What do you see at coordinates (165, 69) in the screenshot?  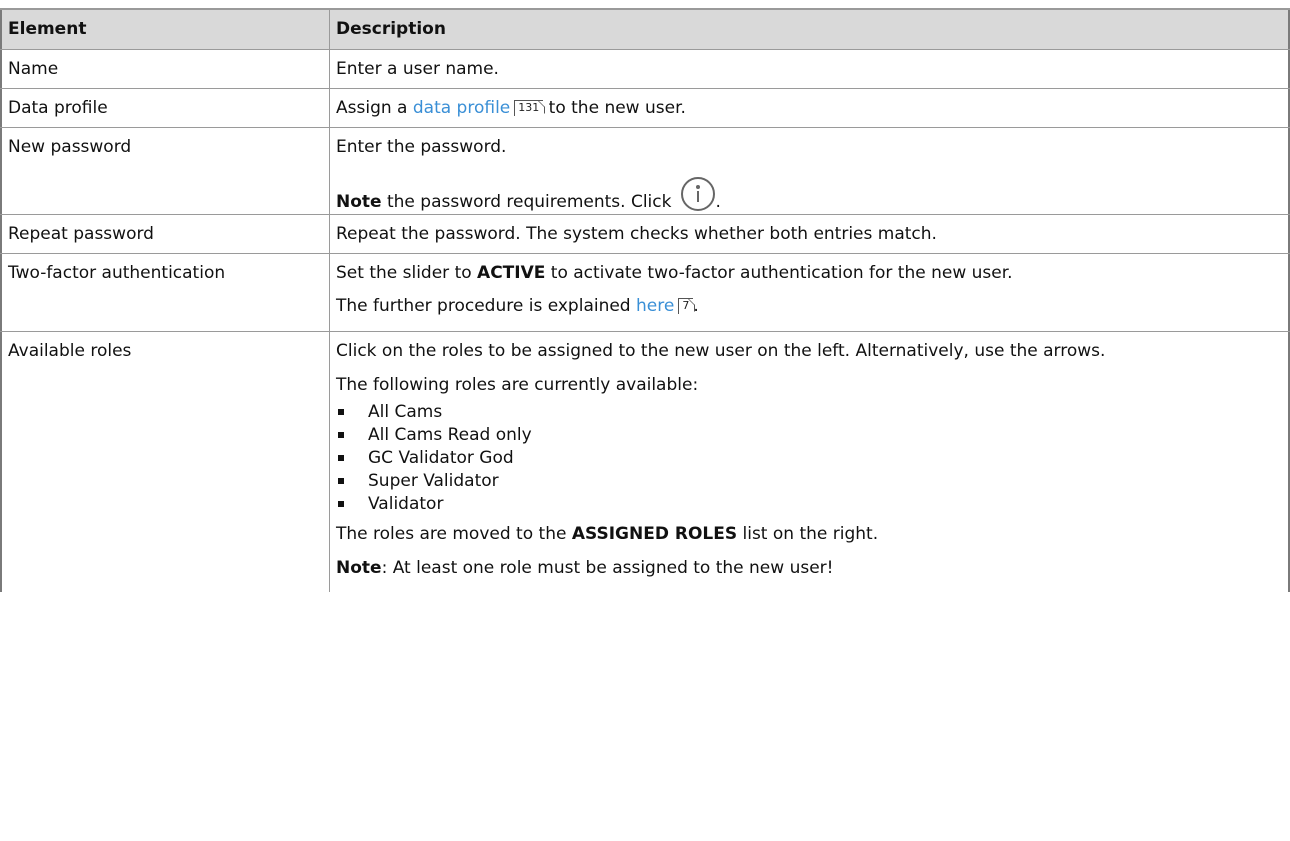 I see `element-cell: Name` at bounding box center [165, 69].